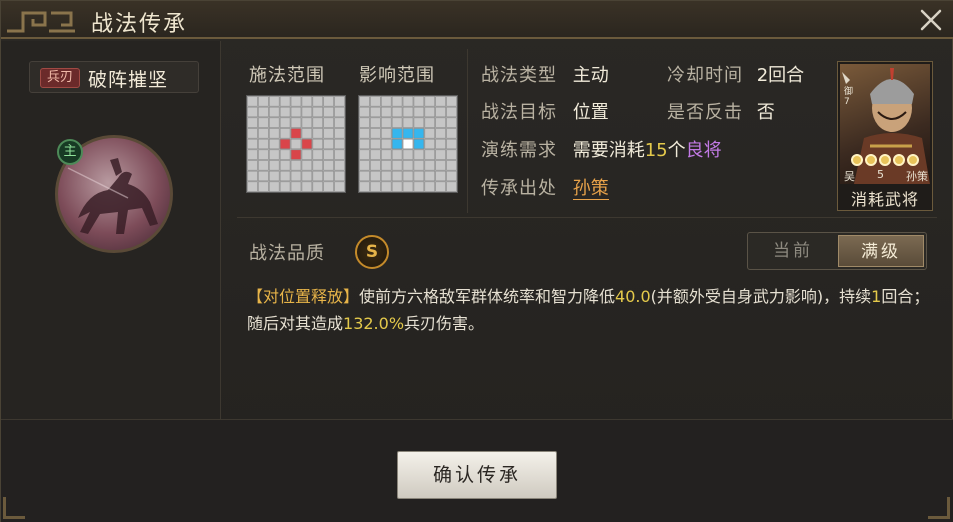 This screenshot has width=953, height=522. Describe the element at coordinates (849, 176) in the screenshot. I see `general-faction: 吴` at that location.